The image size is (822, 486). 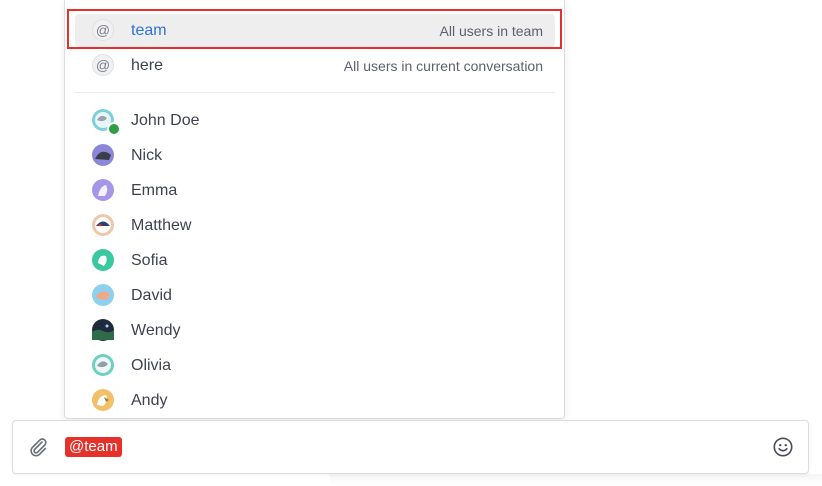 What do you see at coordinates (103, 190) in the screenshot?
I see `avatar-emma-icon` at bounding box center [103, 190].